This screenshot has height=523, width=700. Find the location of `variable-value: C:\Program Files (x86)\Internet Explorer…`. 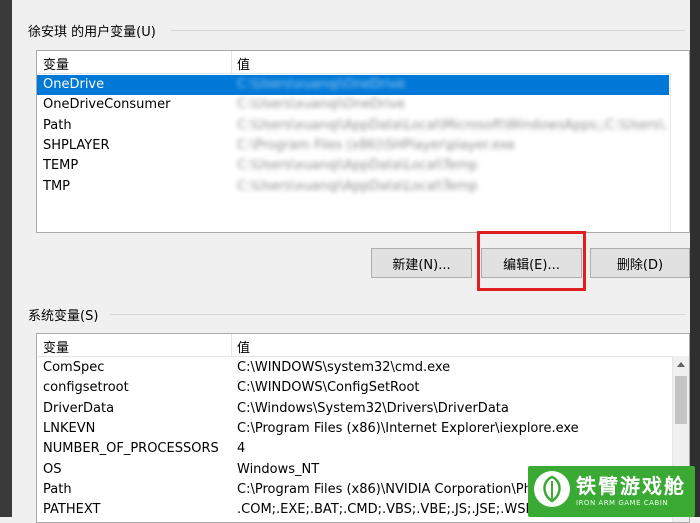

variable-value: C:\Program Files (x86)\Internet Explorer… is located at coordinates (408, 428).